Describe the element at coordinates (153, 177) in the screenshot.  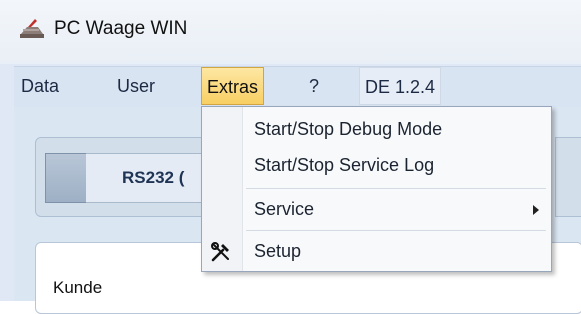
I see `connection-label: RS232 (` at that location.